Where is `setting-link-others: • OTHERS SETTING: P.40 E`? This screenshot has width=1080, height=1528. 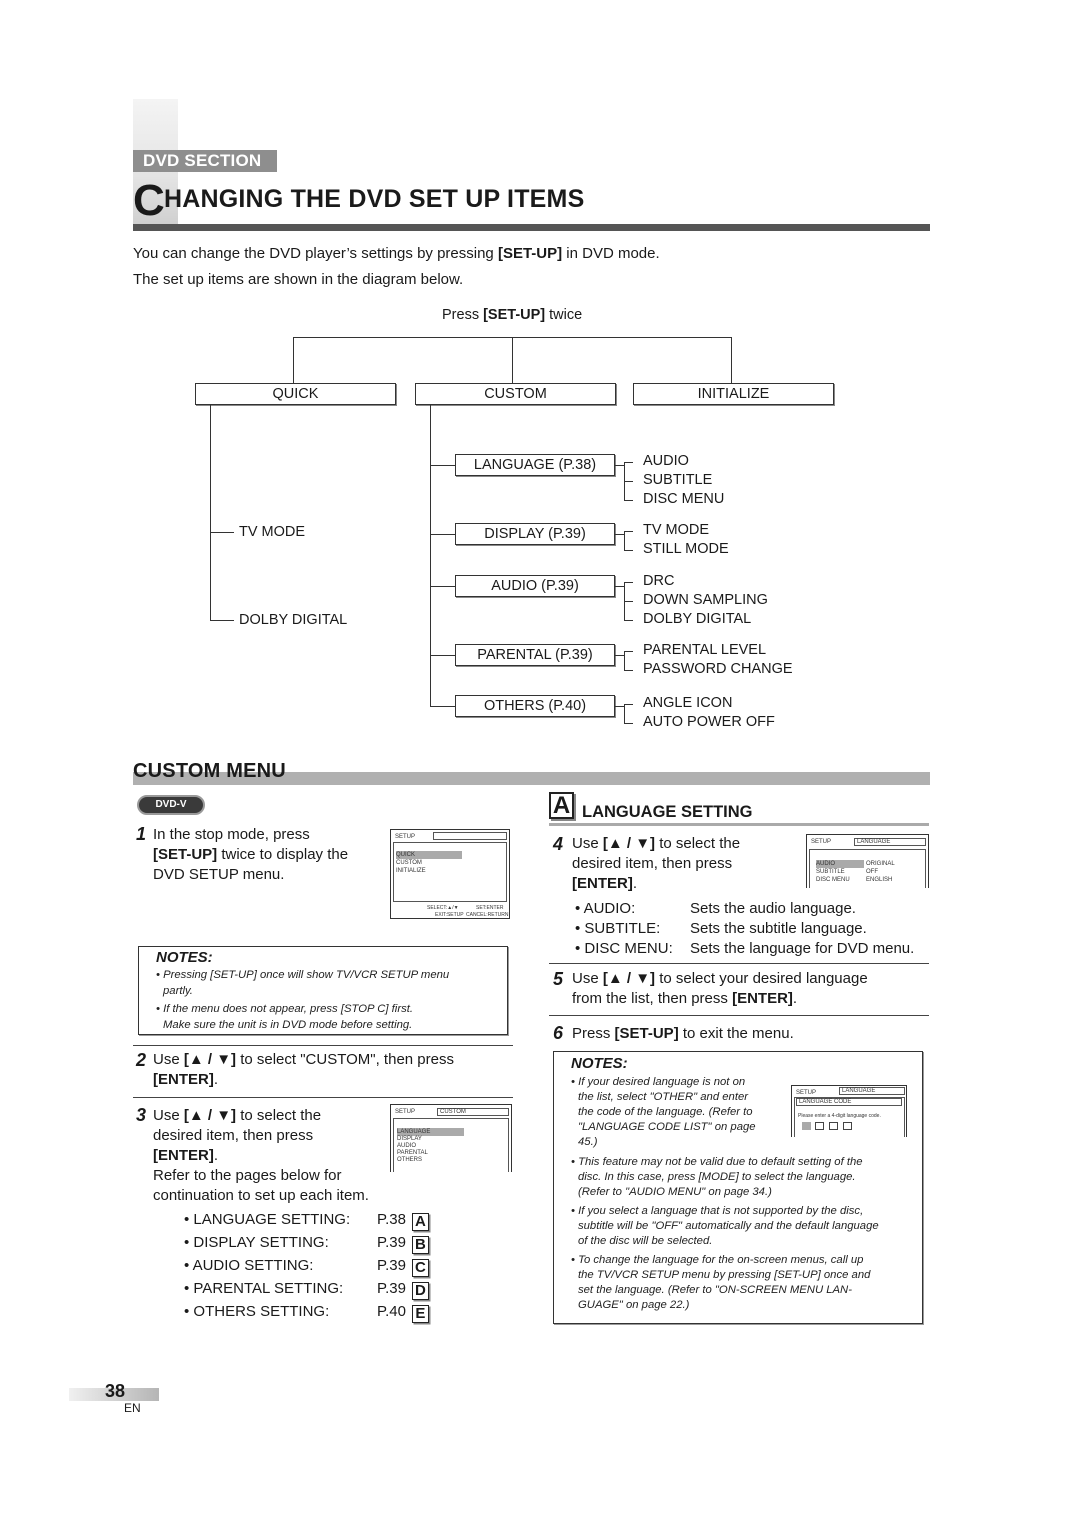
setting-link-others: • OTHERS SETTING: P.40 E is located at coordinates (306, 1312).